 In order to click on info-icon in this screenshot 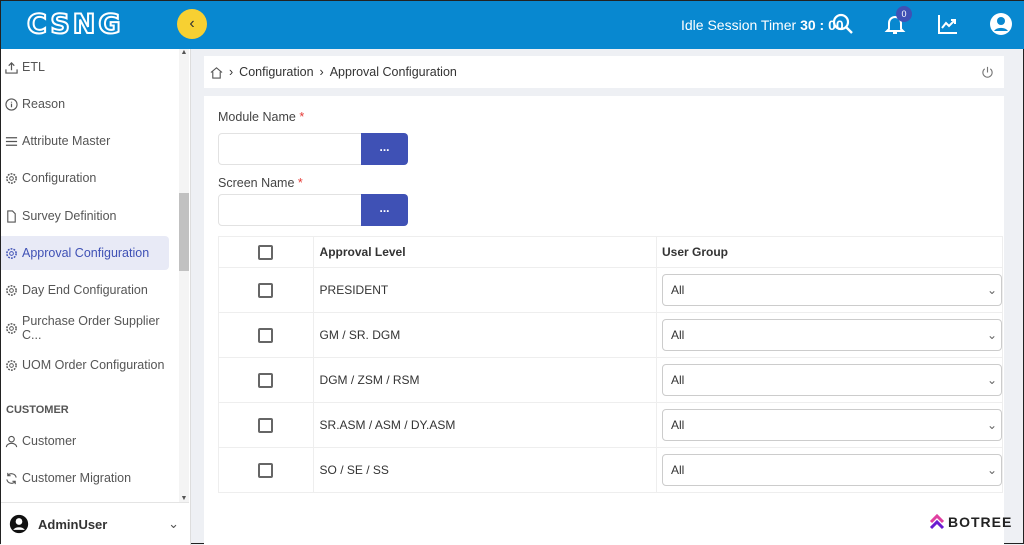, I will do `click(11, 104)`.